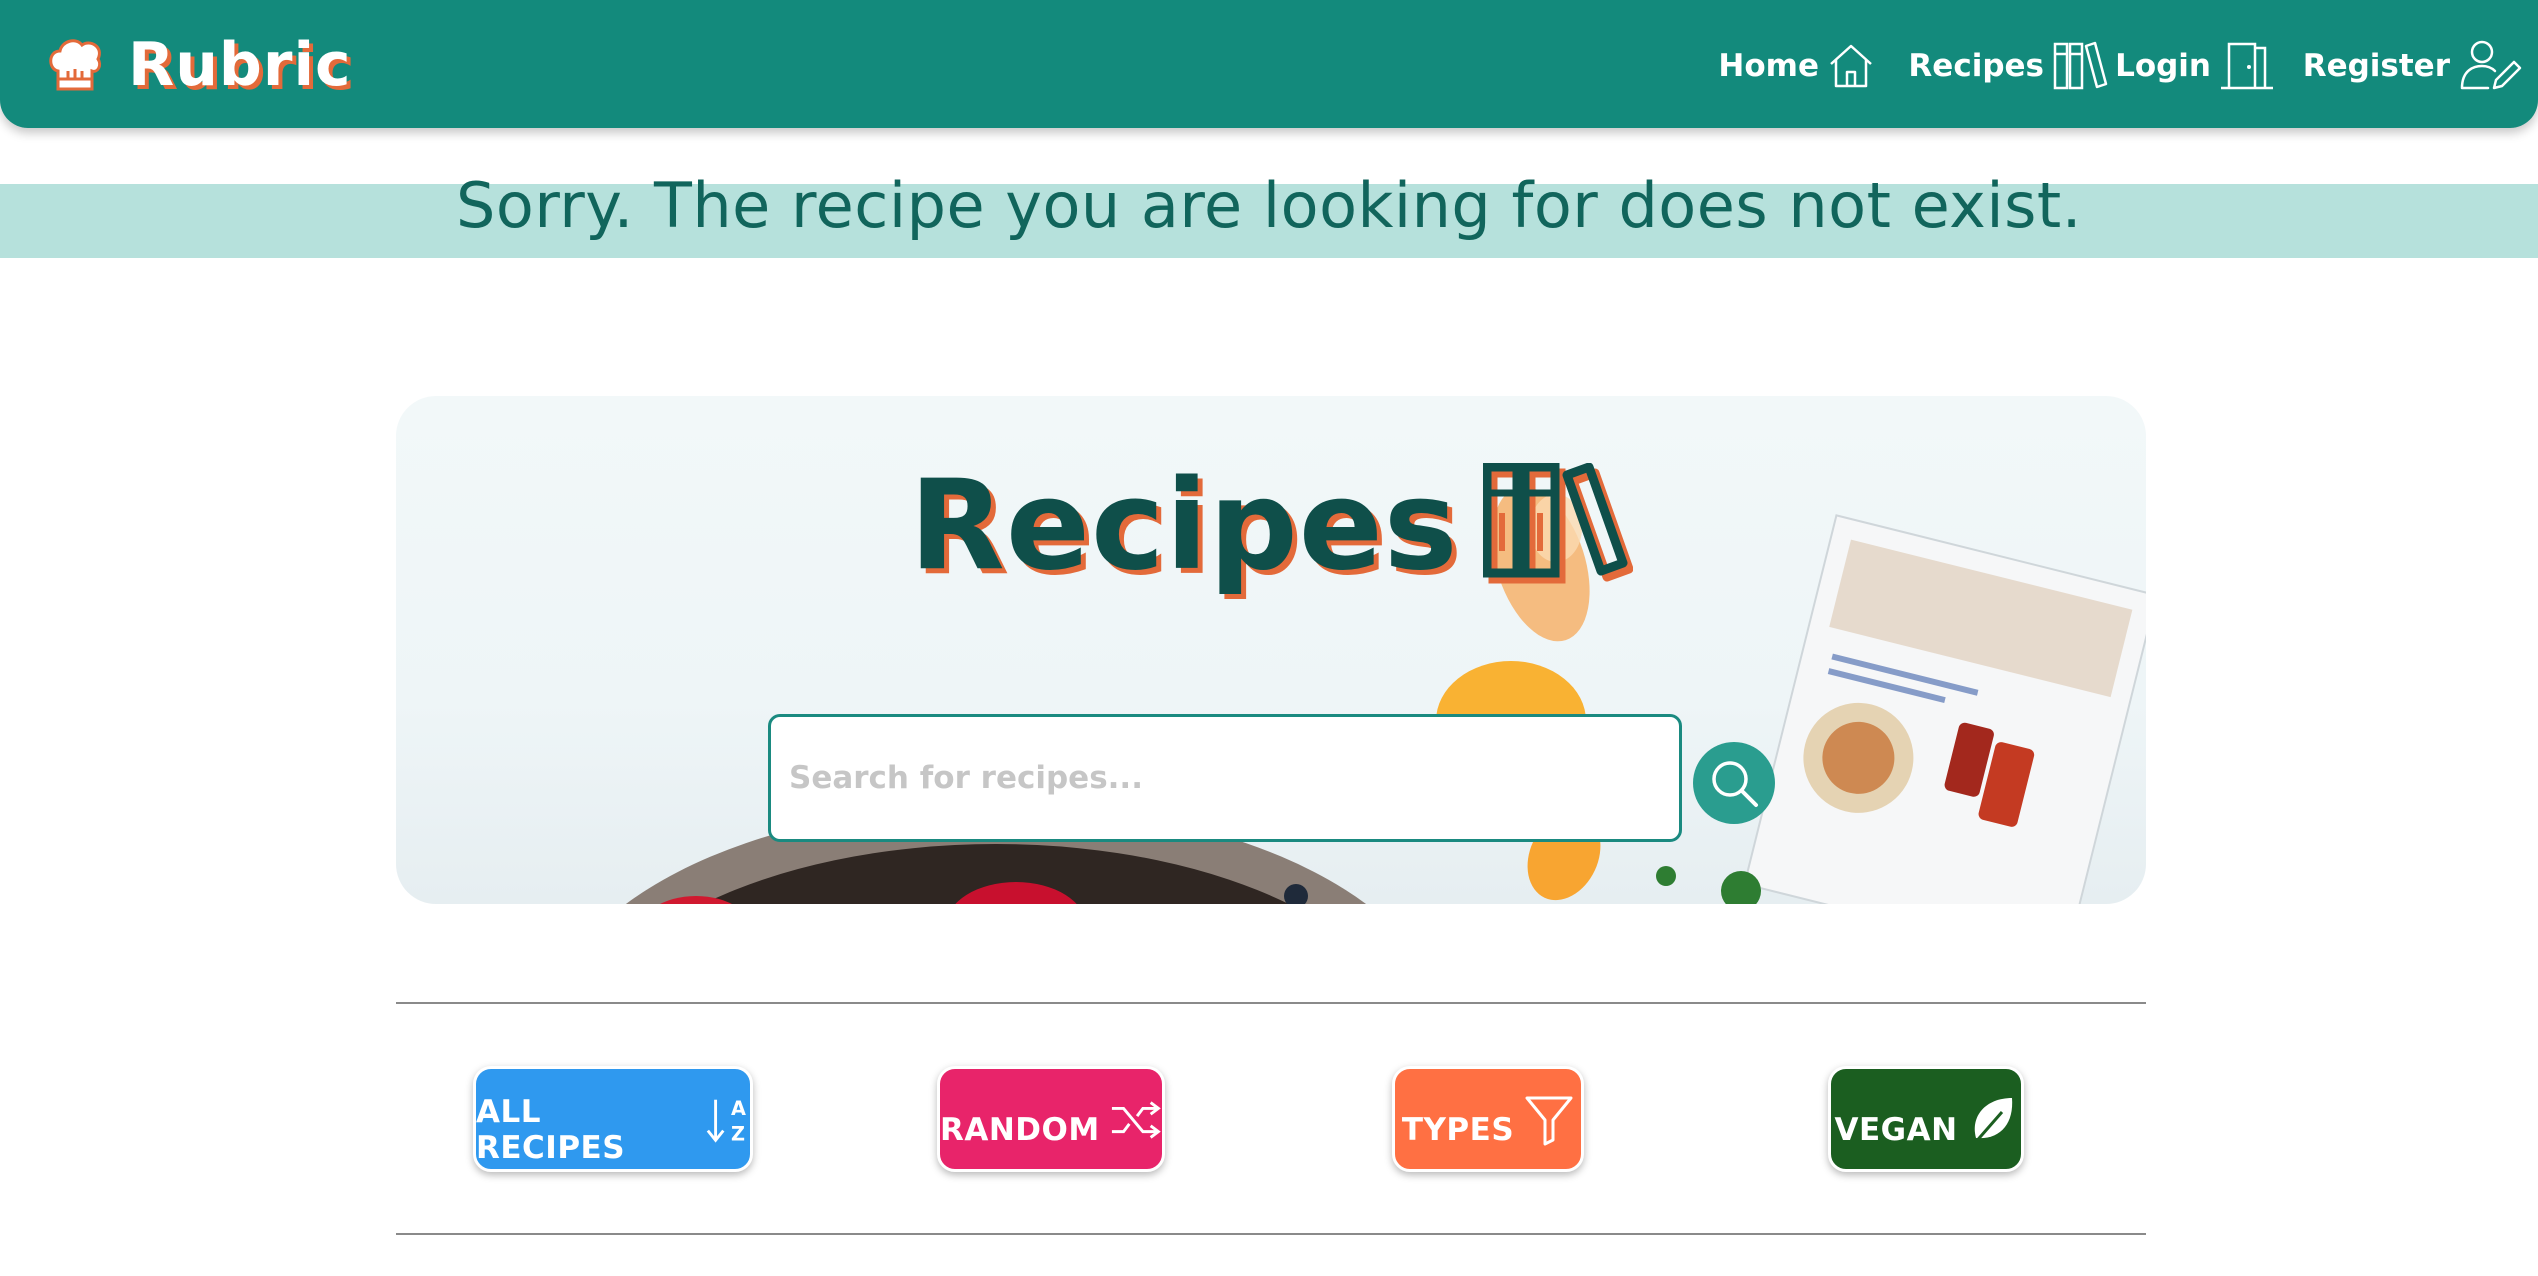  Describe the element at coordinates (1271, 1234) in the screenshot. I see `divider-bottom` at that location.